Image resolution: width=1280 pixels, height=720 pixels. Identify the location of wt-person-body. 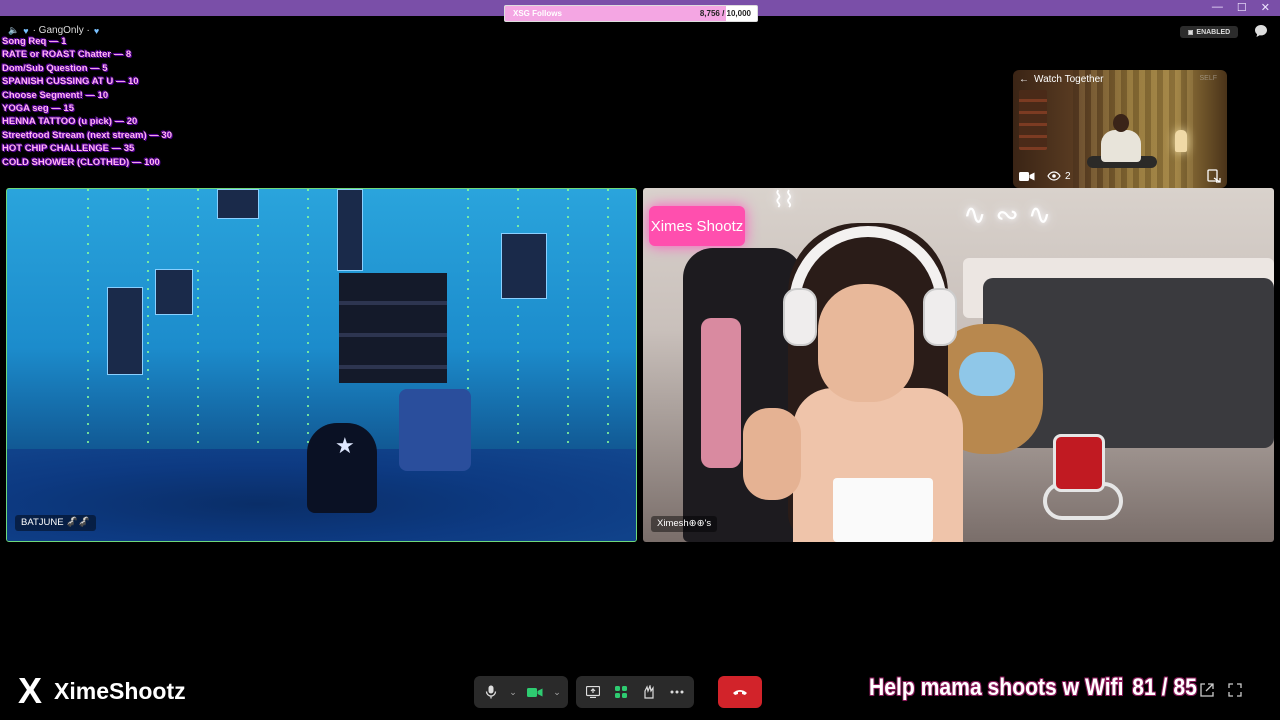
(1121, 146).